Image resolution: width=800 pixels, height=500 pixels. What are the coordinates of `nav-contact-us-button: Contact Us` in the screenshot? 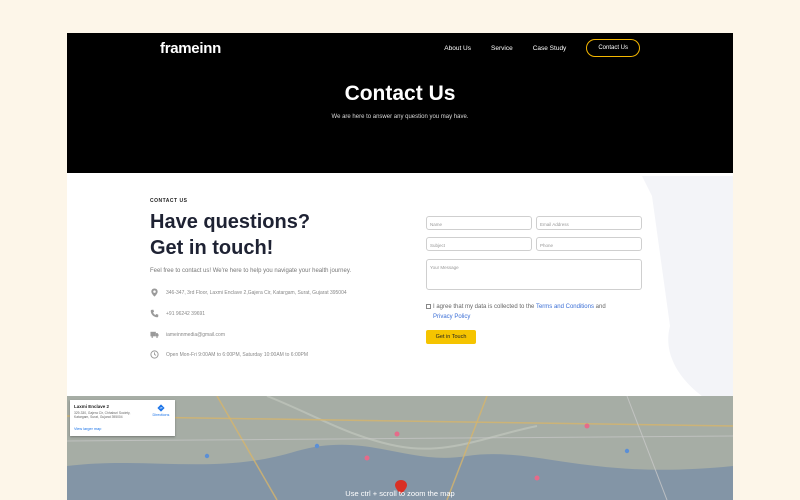 It's located at (613, 48).